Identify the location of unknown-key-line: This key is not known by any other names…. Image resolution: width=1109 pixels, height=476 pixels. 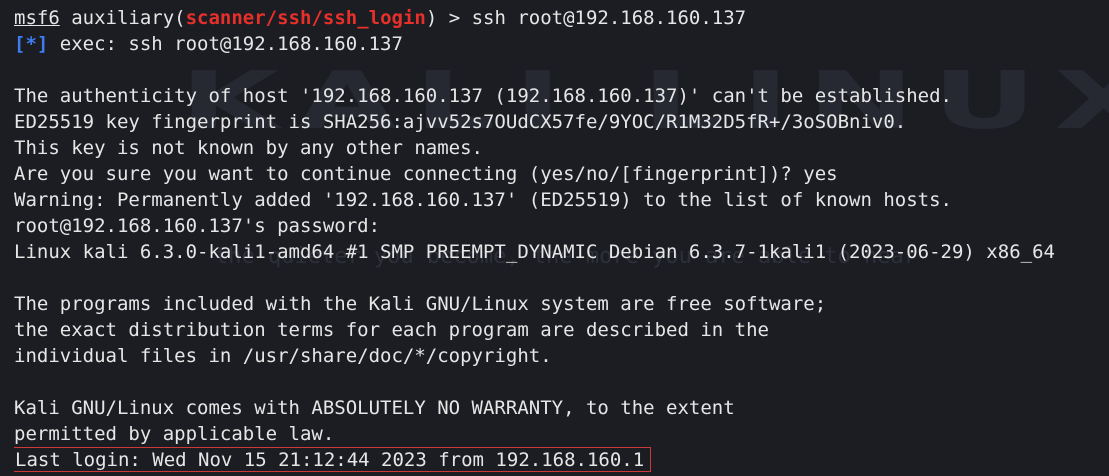
(248, 148).